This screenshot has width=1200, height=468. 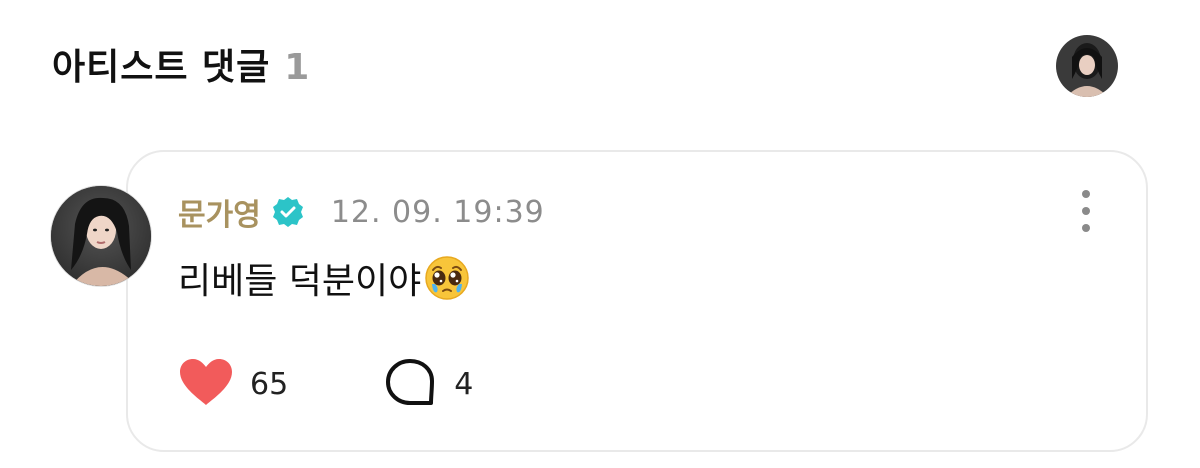 What do you see at coordinates (161, 67) in the screenshot?
I see `section-title: 아티스트 댓글` at bounding box center [161, 67].